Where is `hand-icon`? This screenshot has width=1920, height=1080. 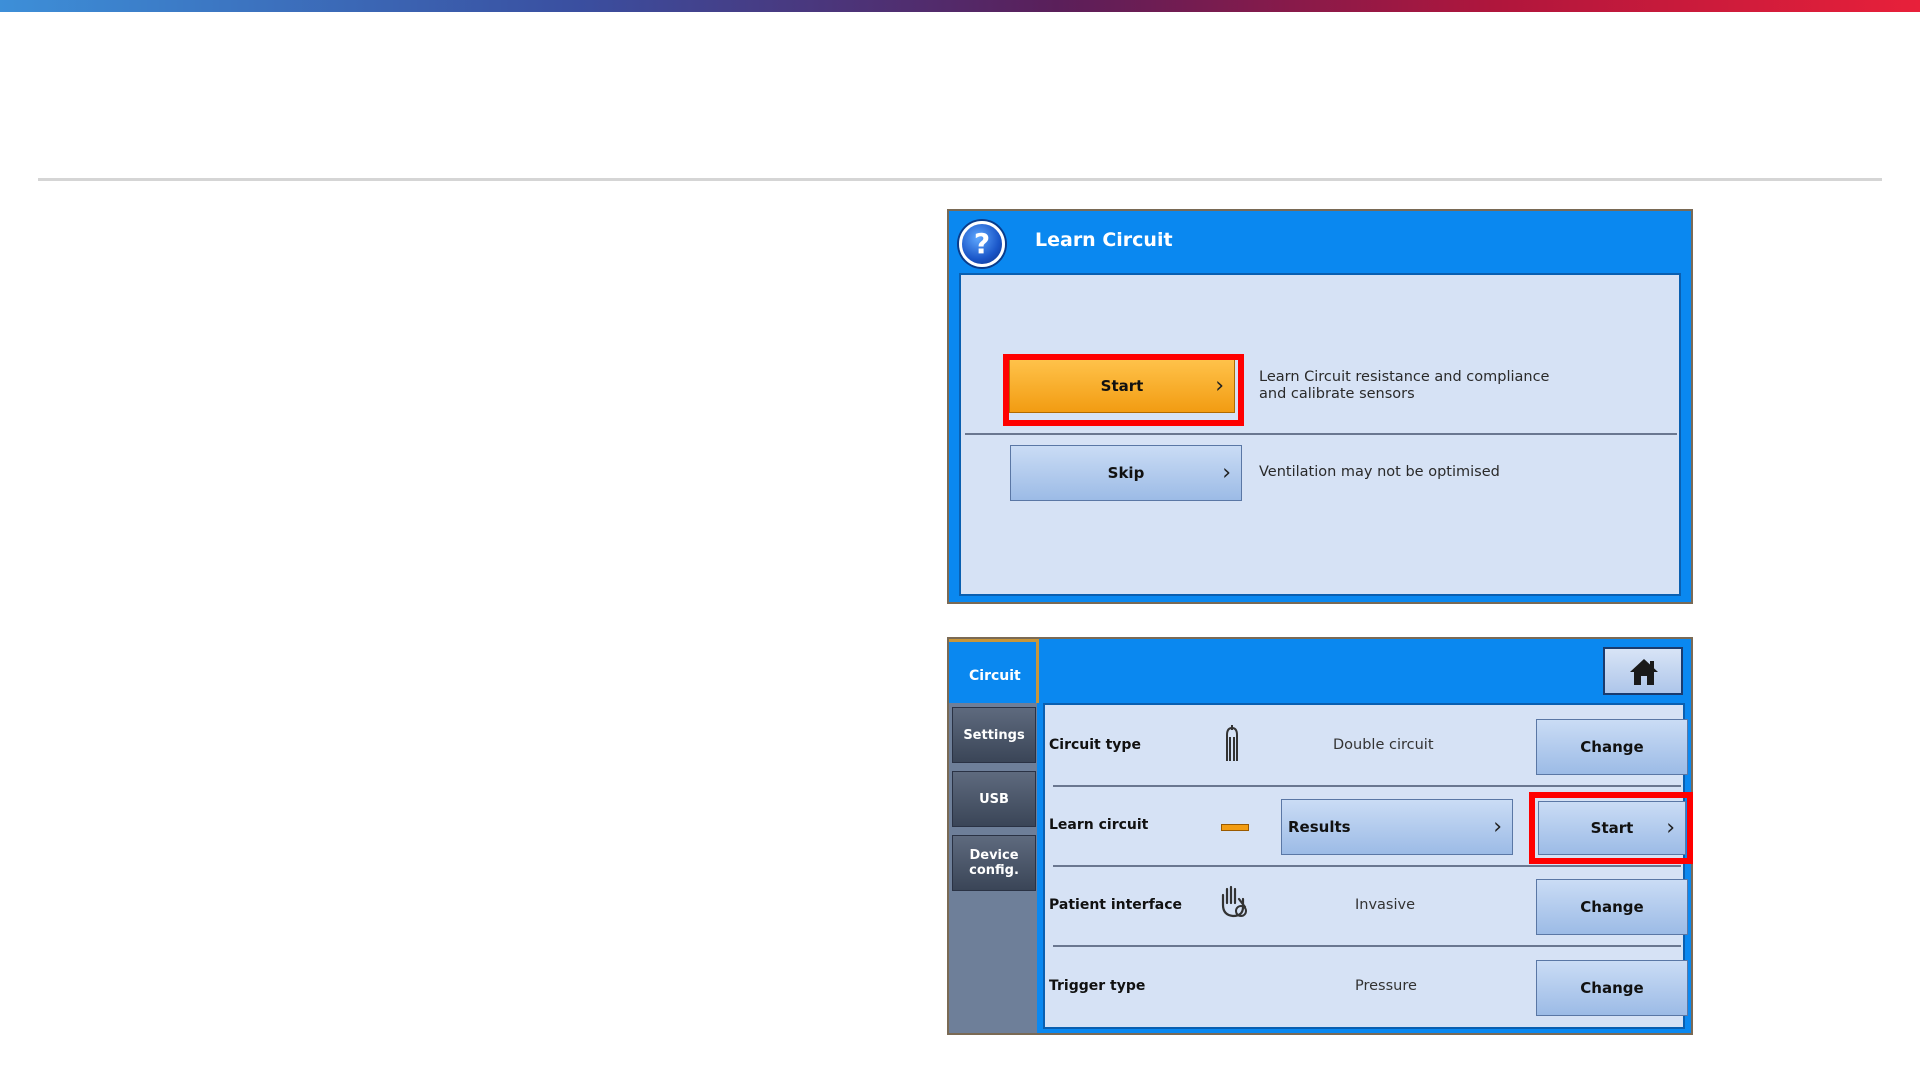
hand-icon is located at coordinates (1234, 901).